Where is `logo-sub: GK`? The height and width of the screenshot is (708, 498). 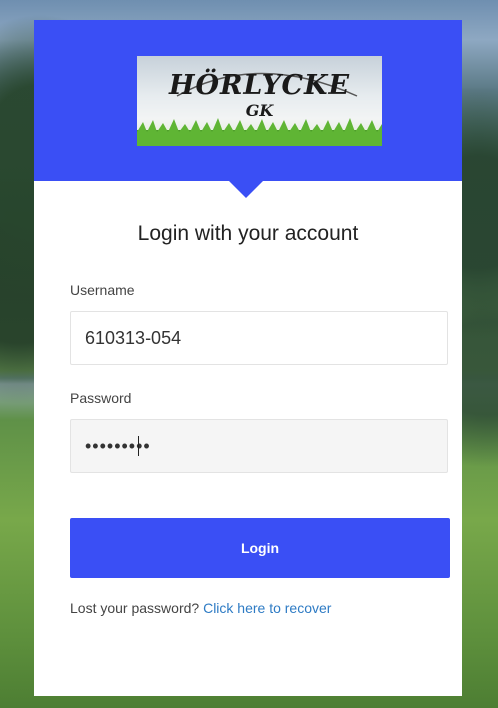
logo-sub: GK is located at coordinates (259, 110).